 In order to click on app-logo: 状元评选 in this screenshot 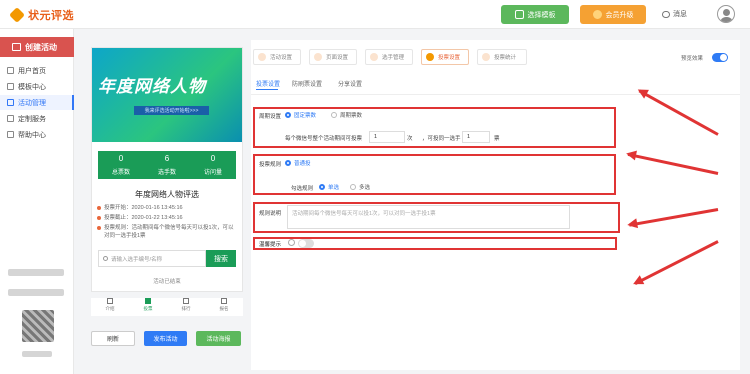, I will do `click(41, 14)`.